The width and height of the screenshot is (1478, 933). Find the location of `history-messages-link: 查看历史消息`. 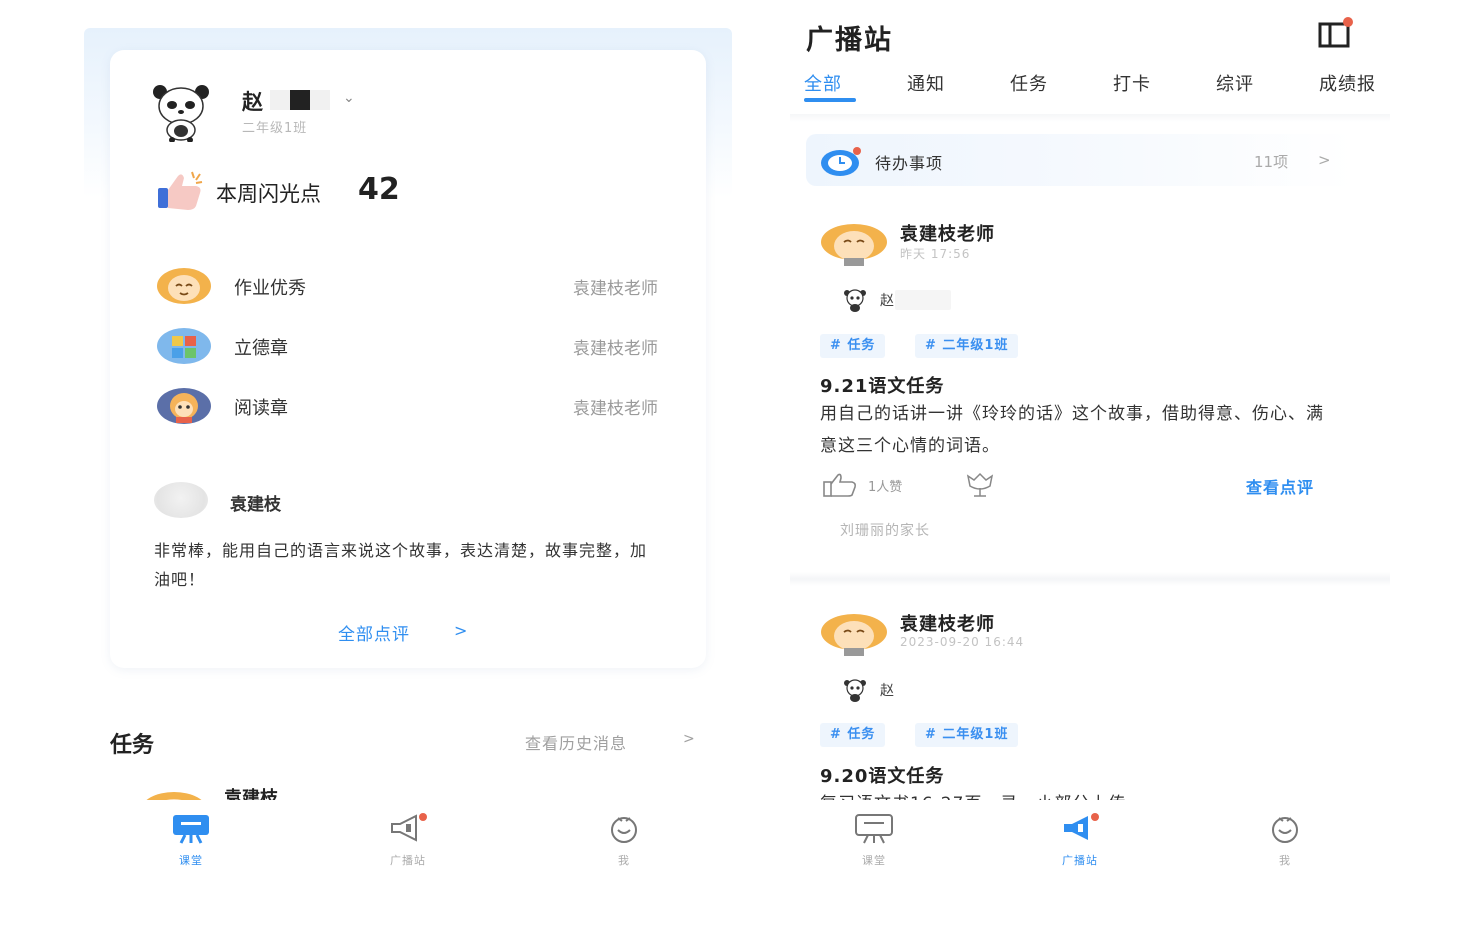

history-messages-link: 查看历史消息 is located at coordinates (576, 742).